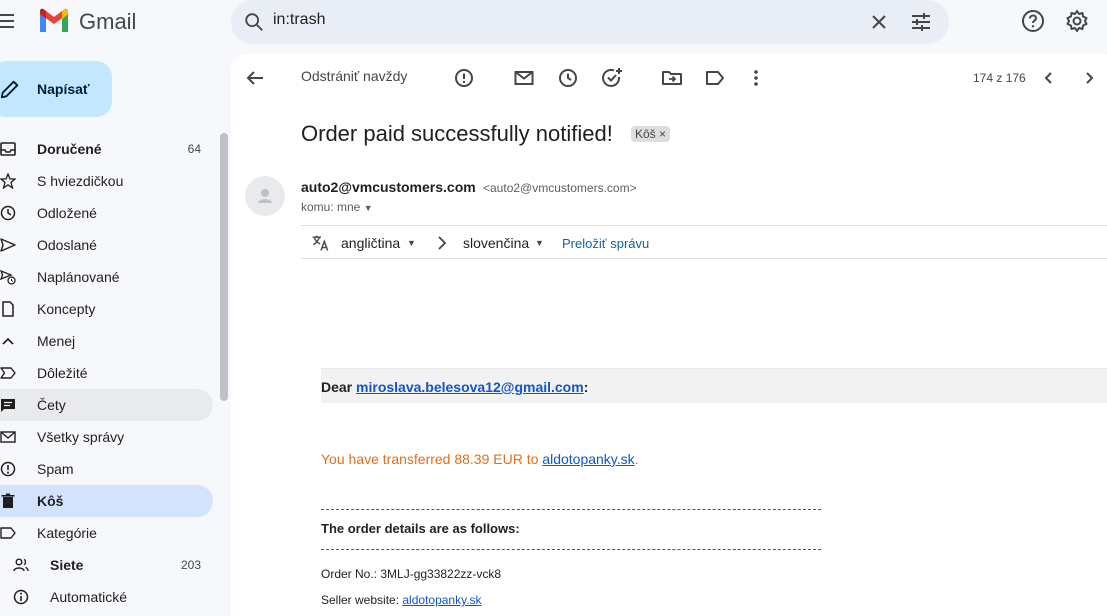 The height and width of the screenshot is (616, 1107). Describe the element at coordinates (106, 565) in the screenshot. I see `sidebar-item-social: Siete 203` at that location.